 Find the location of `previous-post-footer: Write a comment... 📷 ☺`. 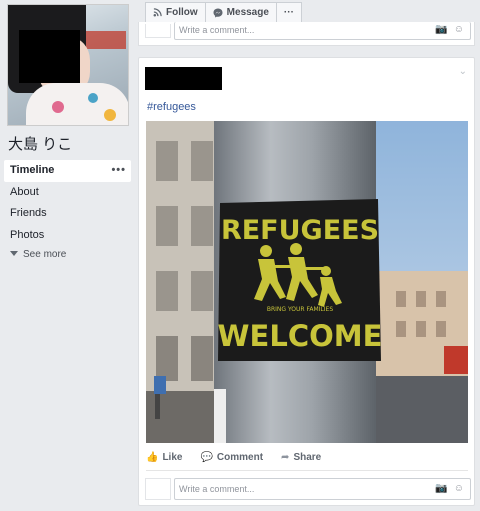

previous-post-footer: Write a comment... 📷 ☺ is located at coordinates (306, 34).